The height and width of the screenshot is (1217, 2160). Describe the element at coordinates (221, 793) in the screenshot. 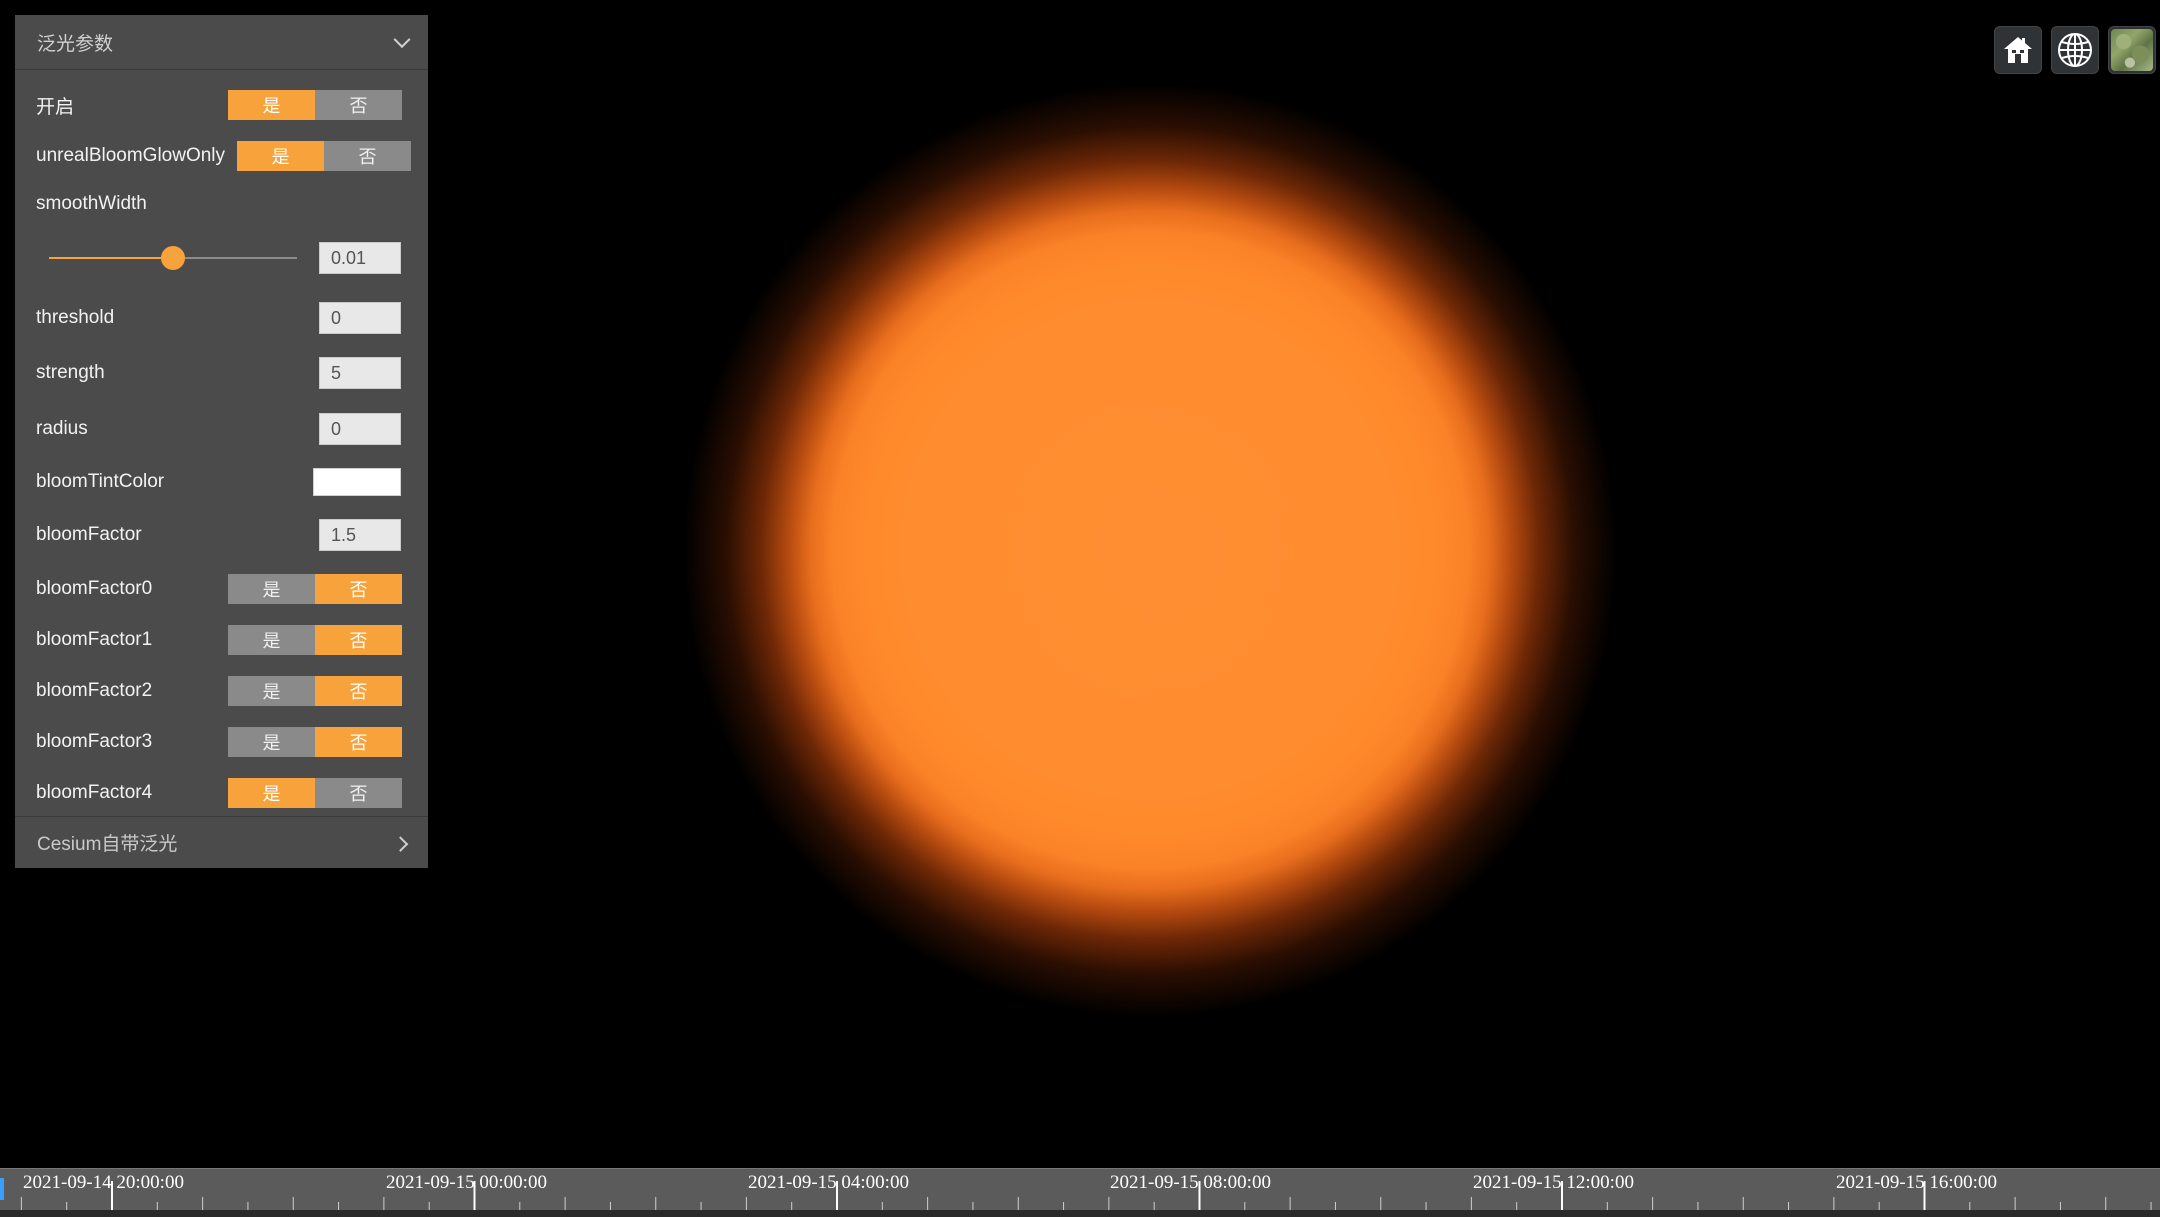

I see `row-bloom-factor4: bloomFactor4 是 否` at that location.